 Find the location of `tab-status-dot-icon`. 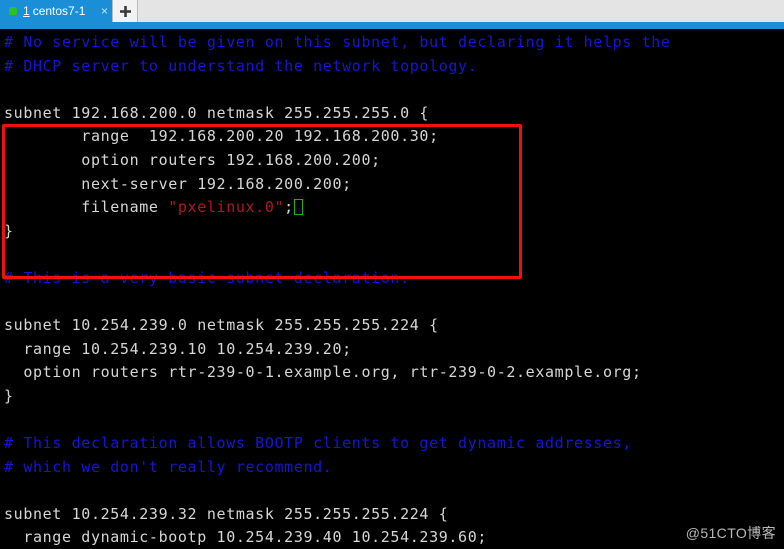

tab-status-dot-icon is located at coordinates (13, 11).